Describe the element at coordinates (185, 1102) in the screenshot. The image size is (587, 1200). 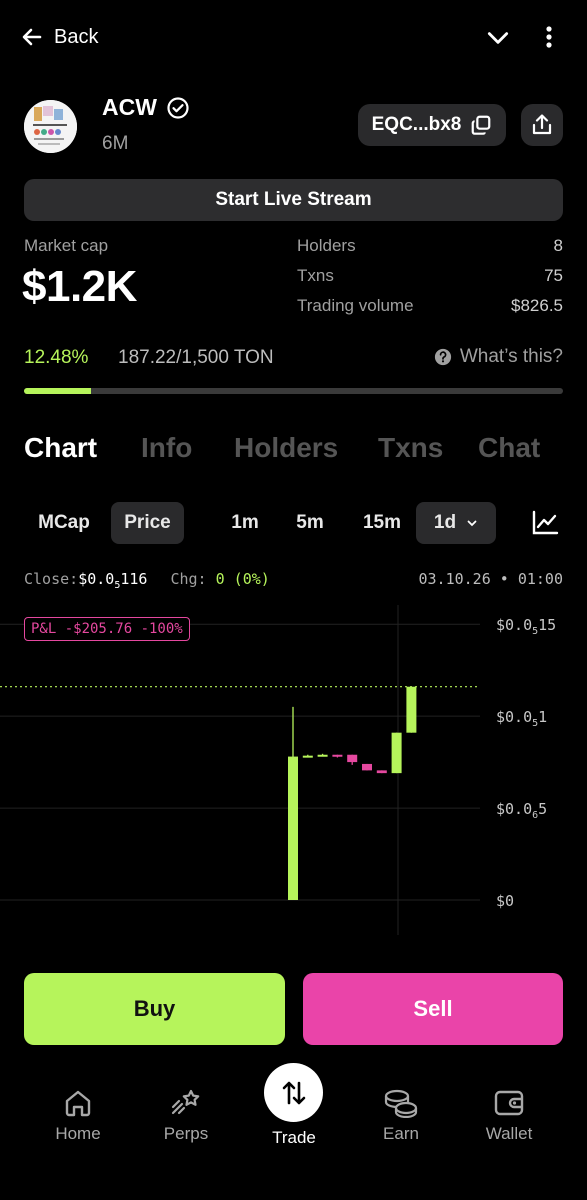
I see `shooting-star-icon` at that location.